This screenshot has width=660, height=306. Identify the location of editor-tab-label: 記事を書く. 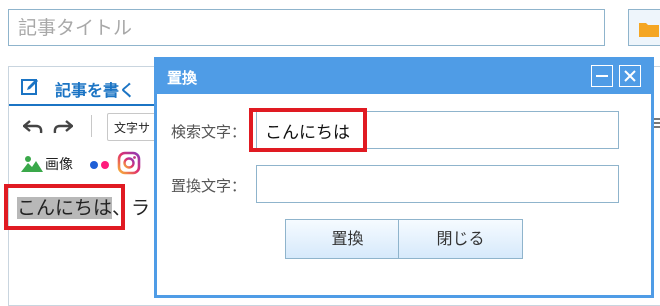
(95, 90).